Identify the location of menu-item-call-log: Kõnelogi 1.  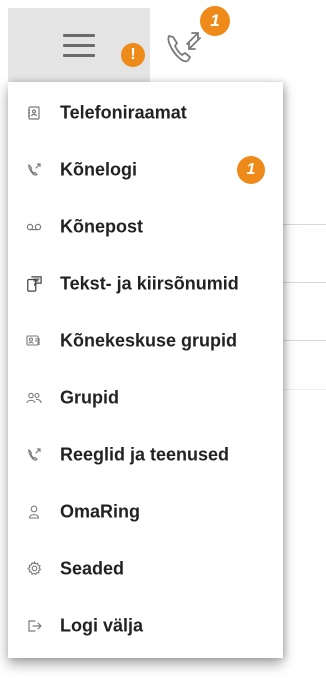
(145, 169).